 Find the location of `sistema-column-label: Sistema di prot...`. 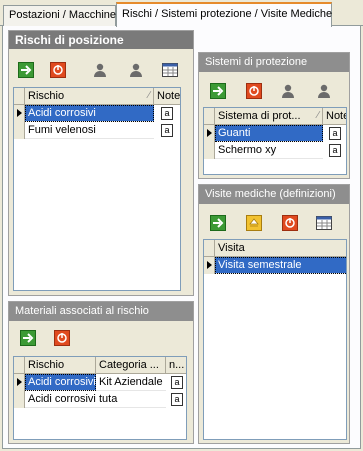

sistema-column-label: Sistema di prot... is located at coordinates (259, 116).